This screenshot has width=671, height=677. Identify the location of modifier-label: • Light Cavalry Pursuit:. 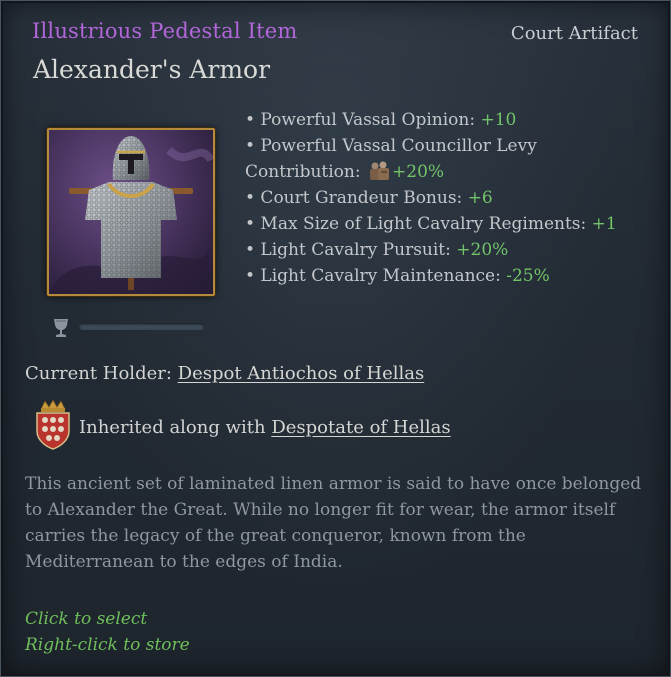
(351, 250).